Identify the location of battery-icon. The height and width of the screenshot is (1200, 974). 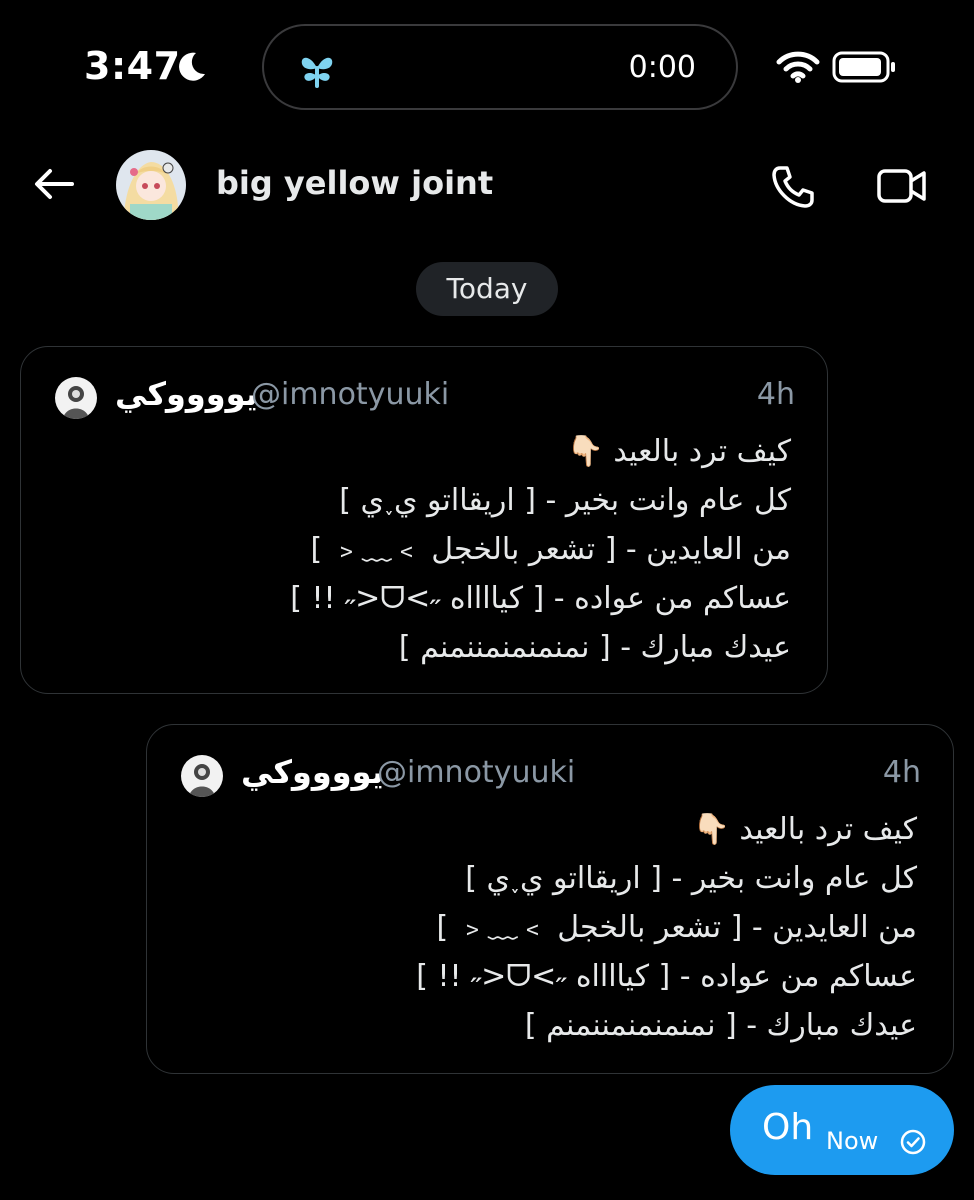
(863, 67).